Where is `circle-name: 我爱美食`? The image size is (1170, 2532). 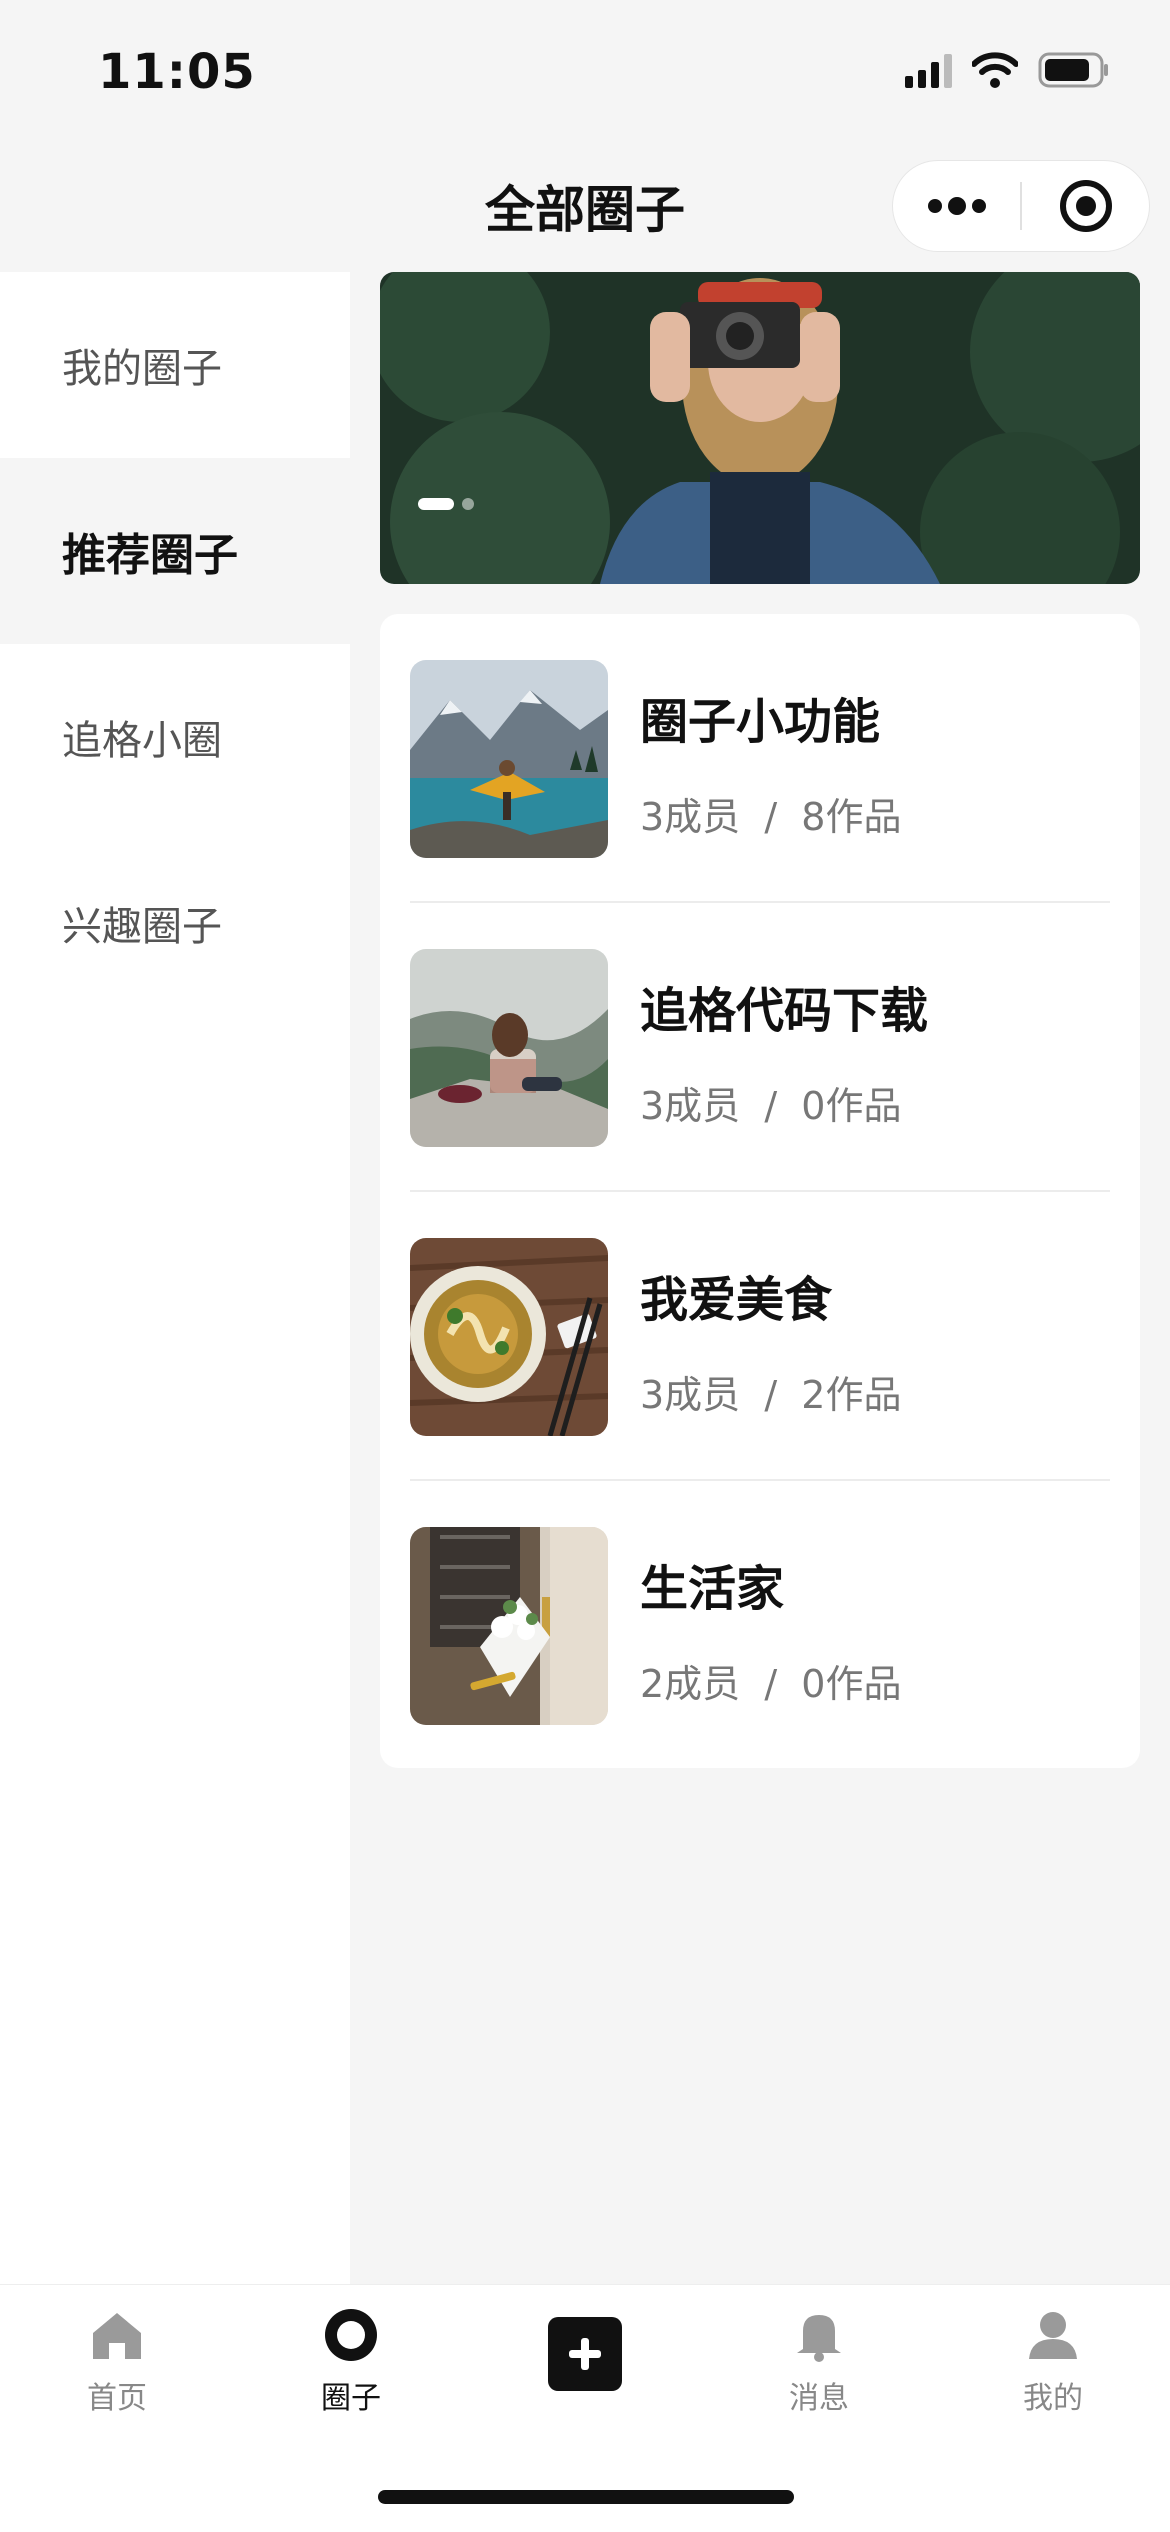 circle-name: 我爱美食 is located at coordinates (736, 1300).